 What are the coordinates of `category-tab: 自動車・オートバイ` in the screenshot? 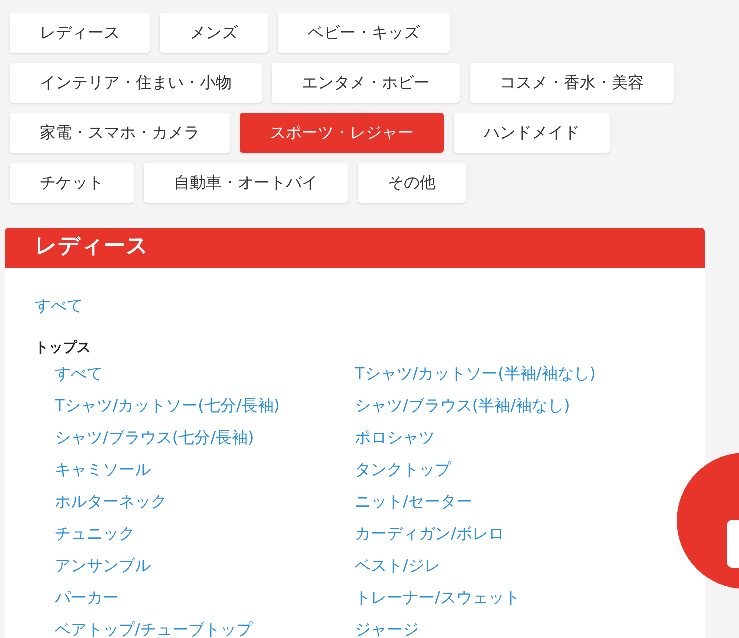 It's located at (246, 183).